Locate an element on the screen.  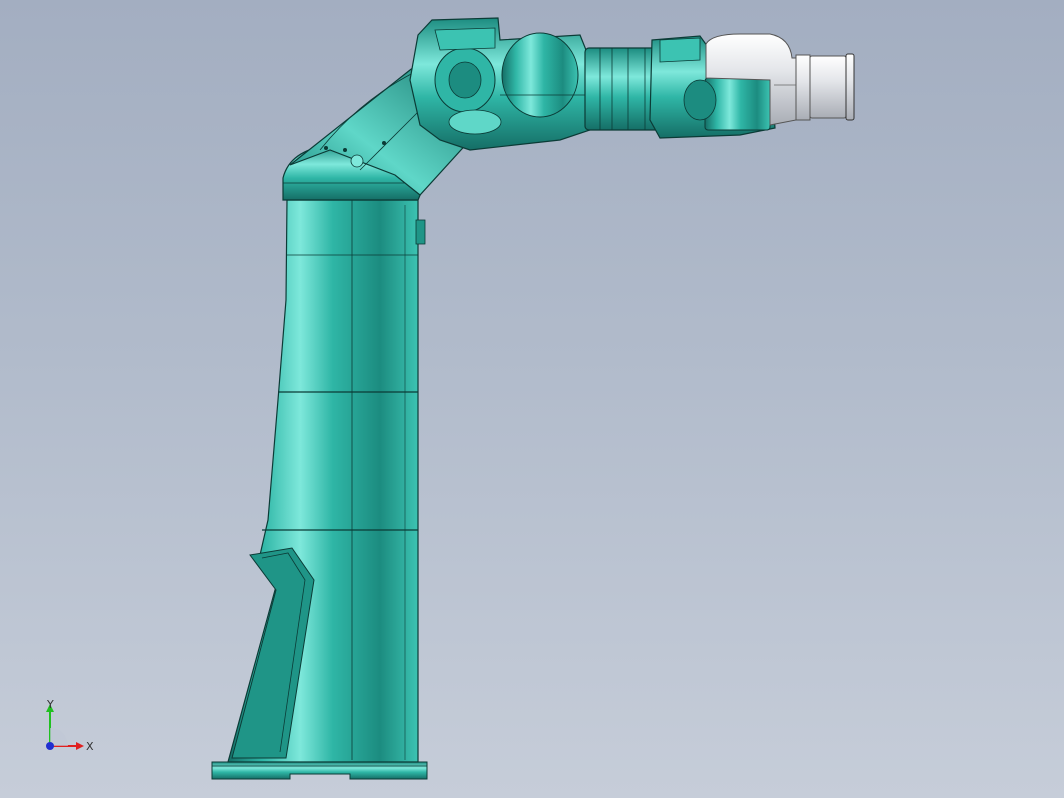
base-column is located at coordinates (326, 481).